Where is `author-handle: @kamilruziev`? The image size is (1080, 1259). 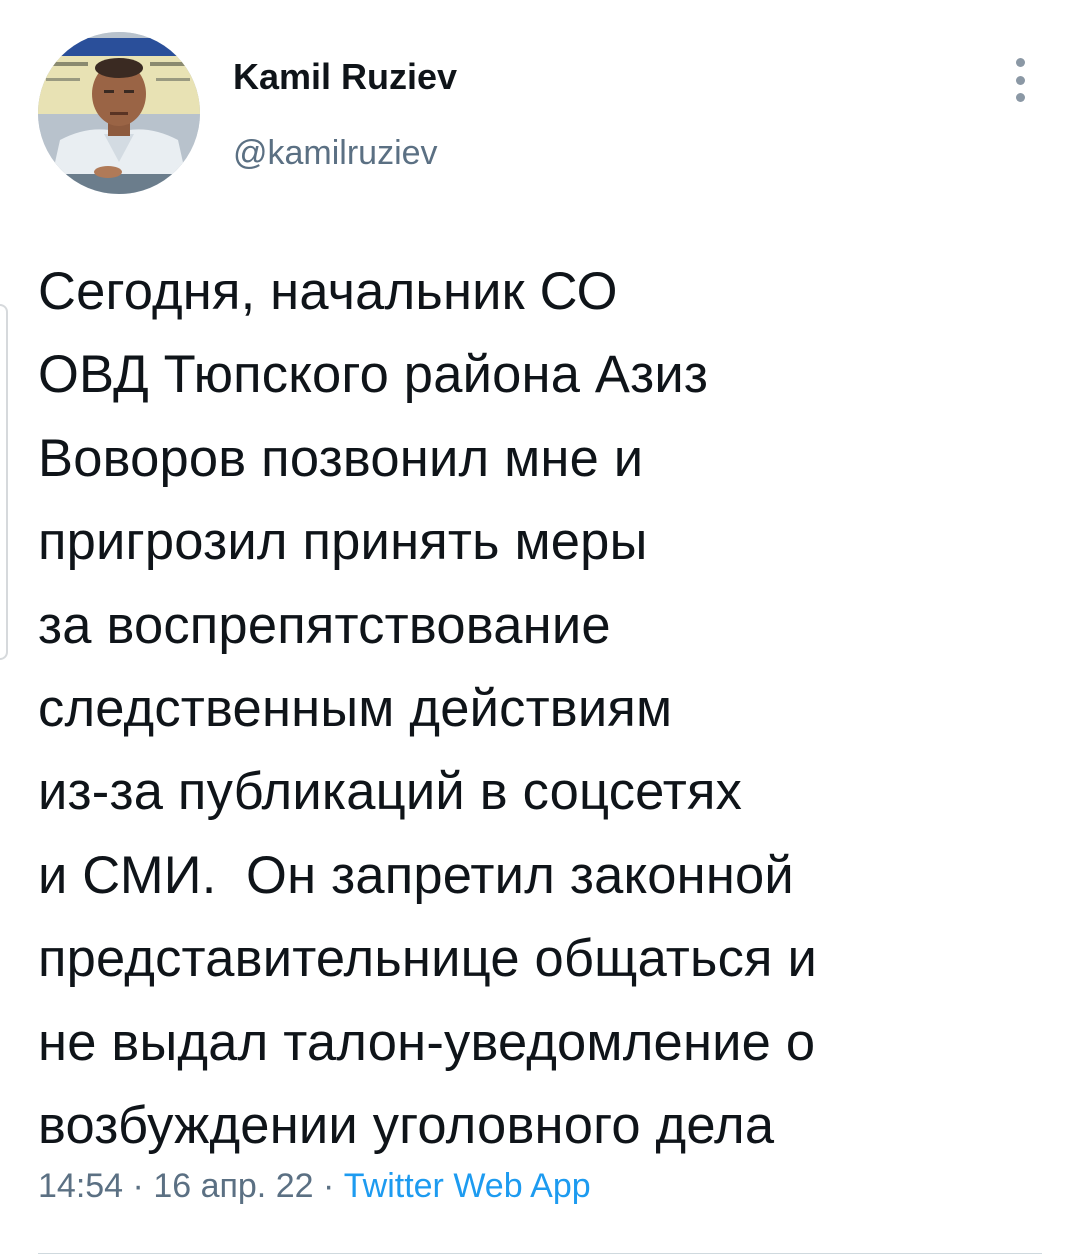 author-handle: @kamilruziev is located at coordinates (335, 153).